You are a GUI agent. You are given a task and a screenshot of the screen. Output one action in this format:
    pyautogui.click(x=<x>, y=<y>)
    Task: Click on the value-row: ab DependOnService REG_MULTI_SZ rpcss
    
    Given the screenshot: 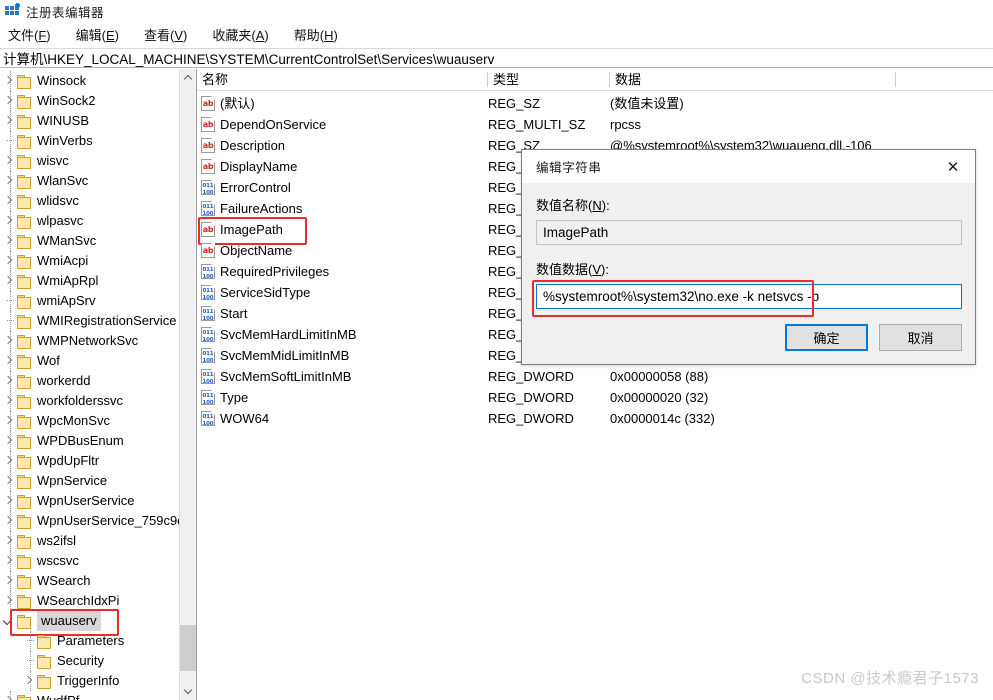 What is the action you would take?
    pyautogui.click(x=595, y=124)
    